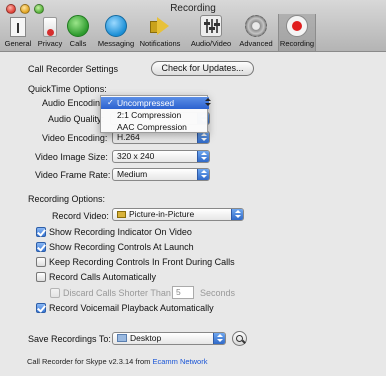  I want to click on tab-notifications: Notifications, so click(160, 32).